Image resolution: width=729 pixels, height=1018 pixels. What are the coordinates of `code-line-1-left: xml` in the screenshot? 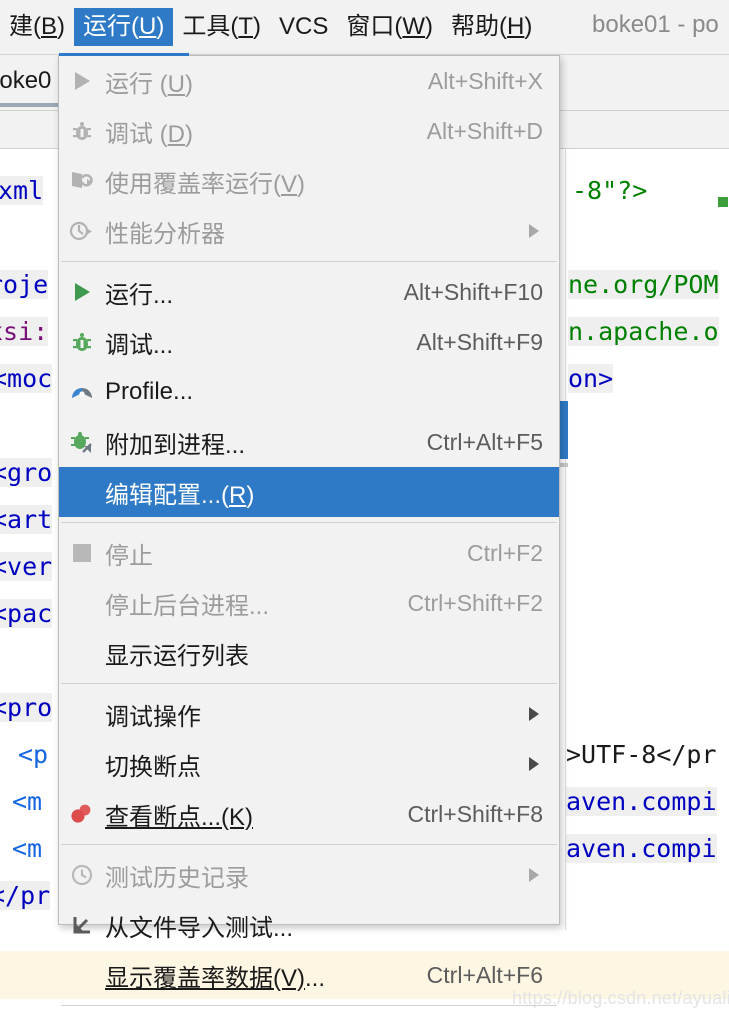 It's located at (22, 190).